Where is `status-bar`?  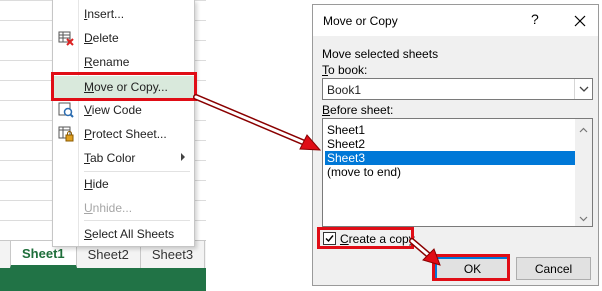
status-bar is located at coordinates (103, 279).